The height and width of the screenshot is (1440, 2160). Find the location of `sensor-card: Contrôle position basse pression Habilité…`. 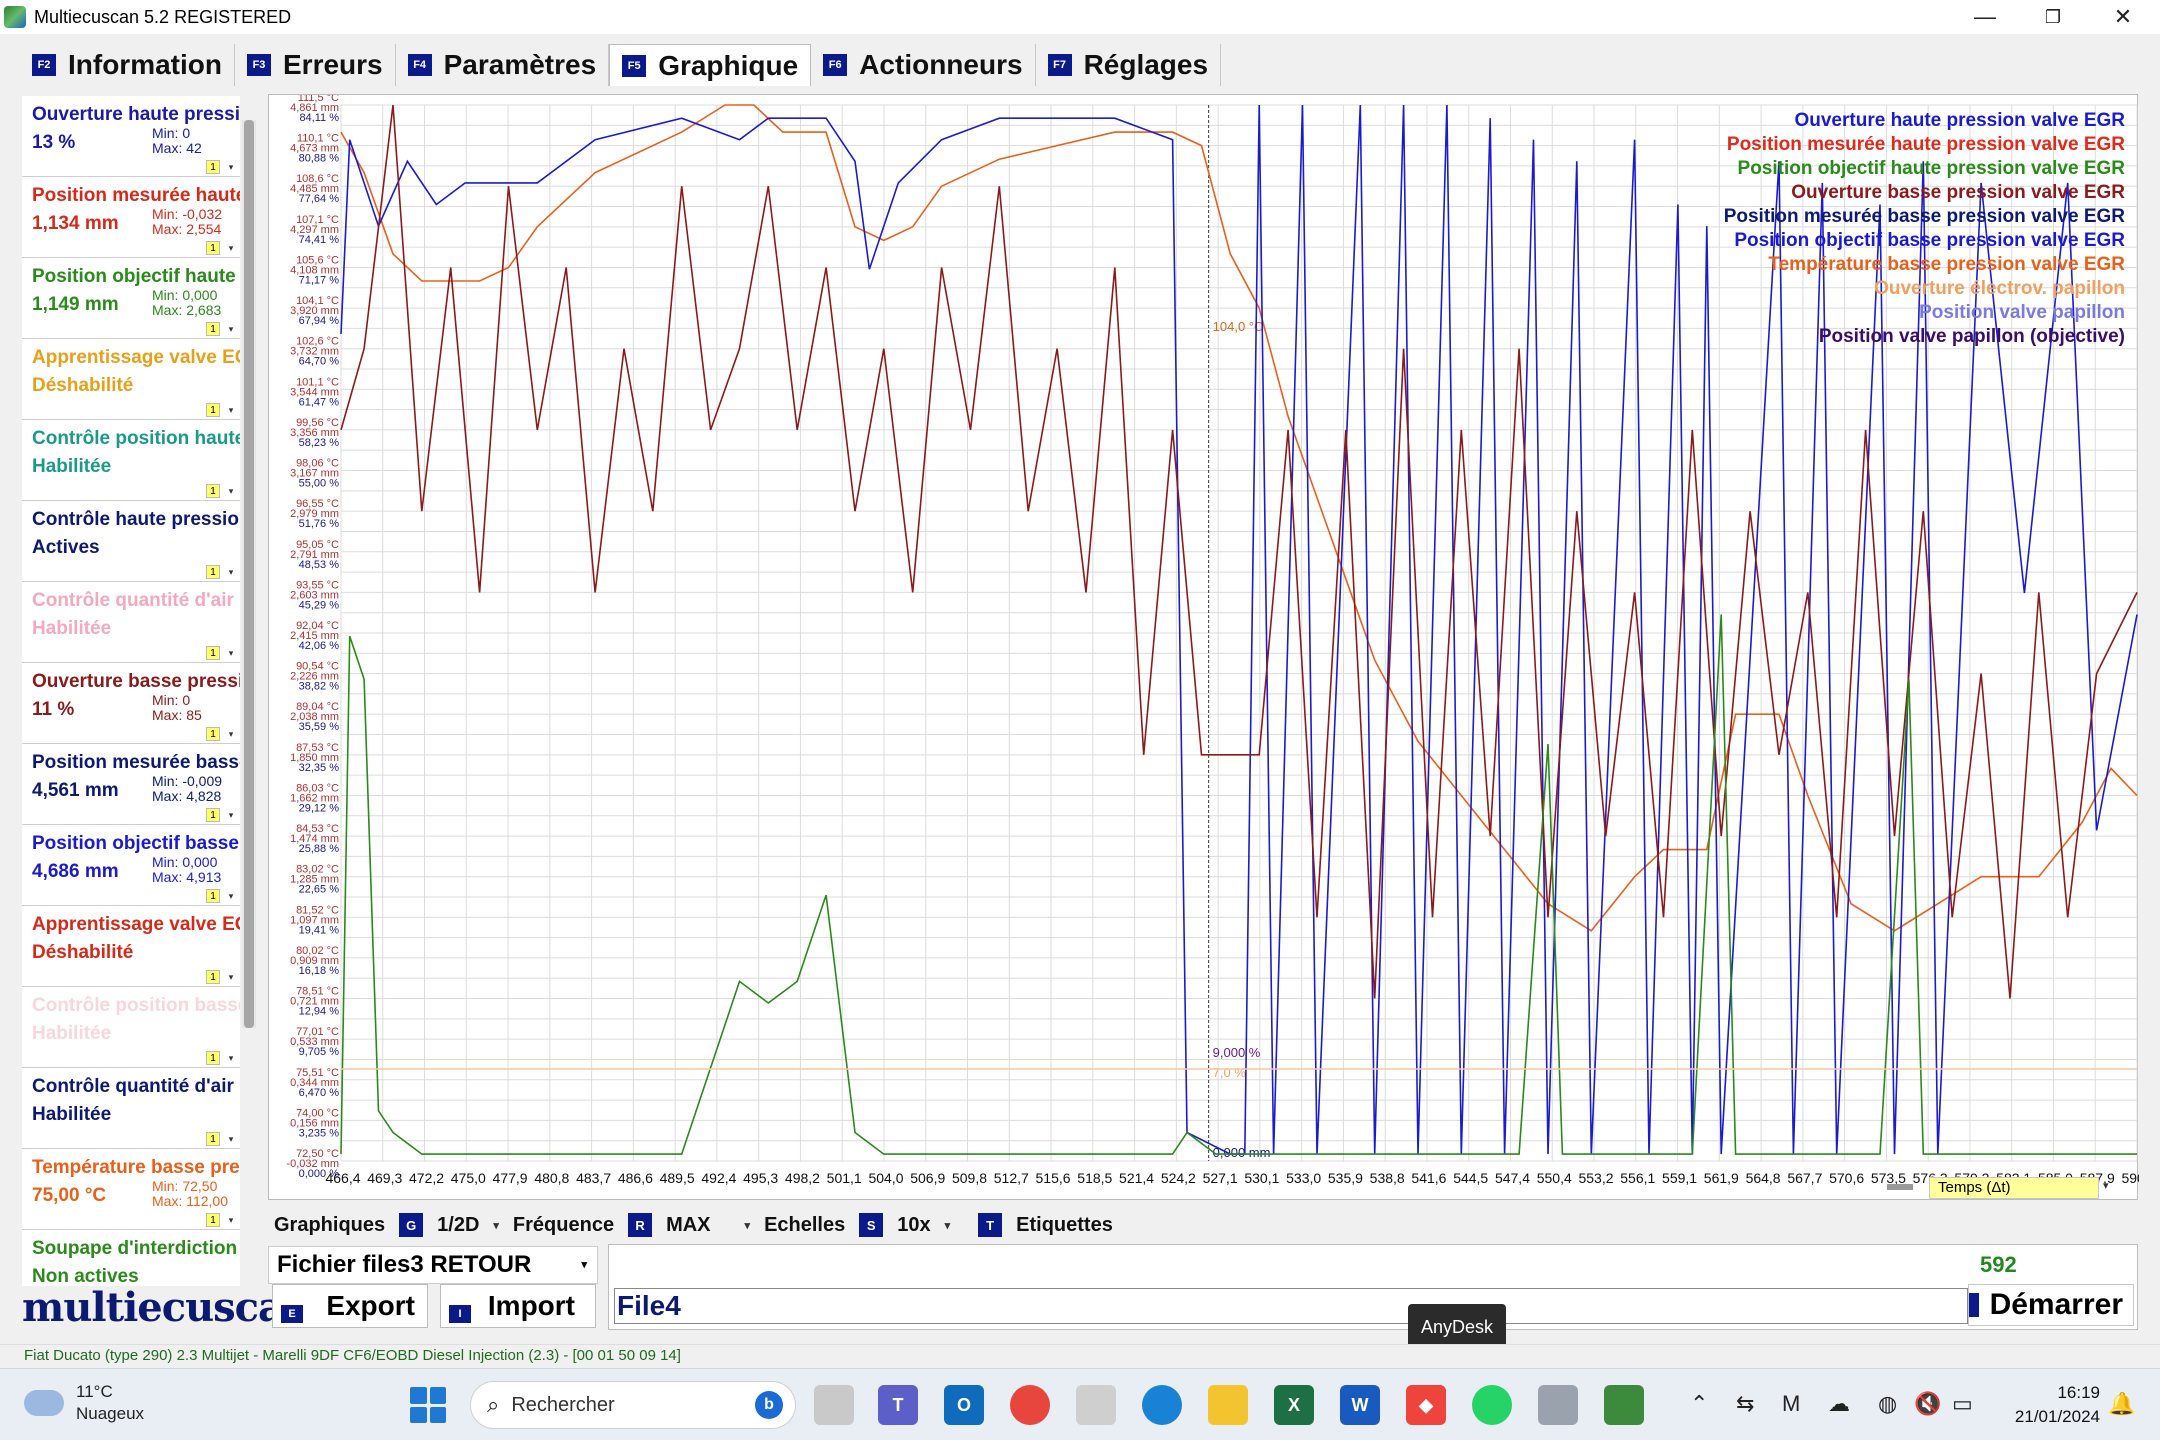

sensor-card: Contrôle position basse pression Habilité… is located at coordinates (131, 1027).